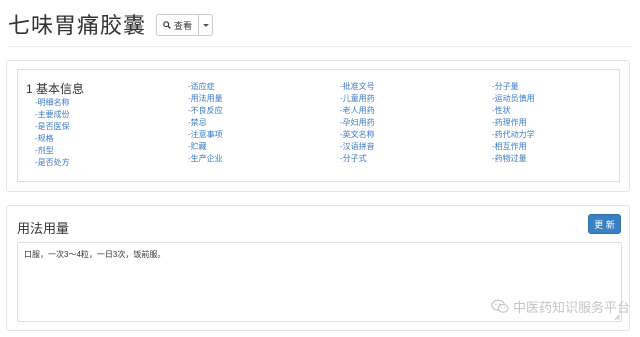 This screenshot has width=640, height=337. I want to click on view-dropdown-toggle, so click(206, 25).